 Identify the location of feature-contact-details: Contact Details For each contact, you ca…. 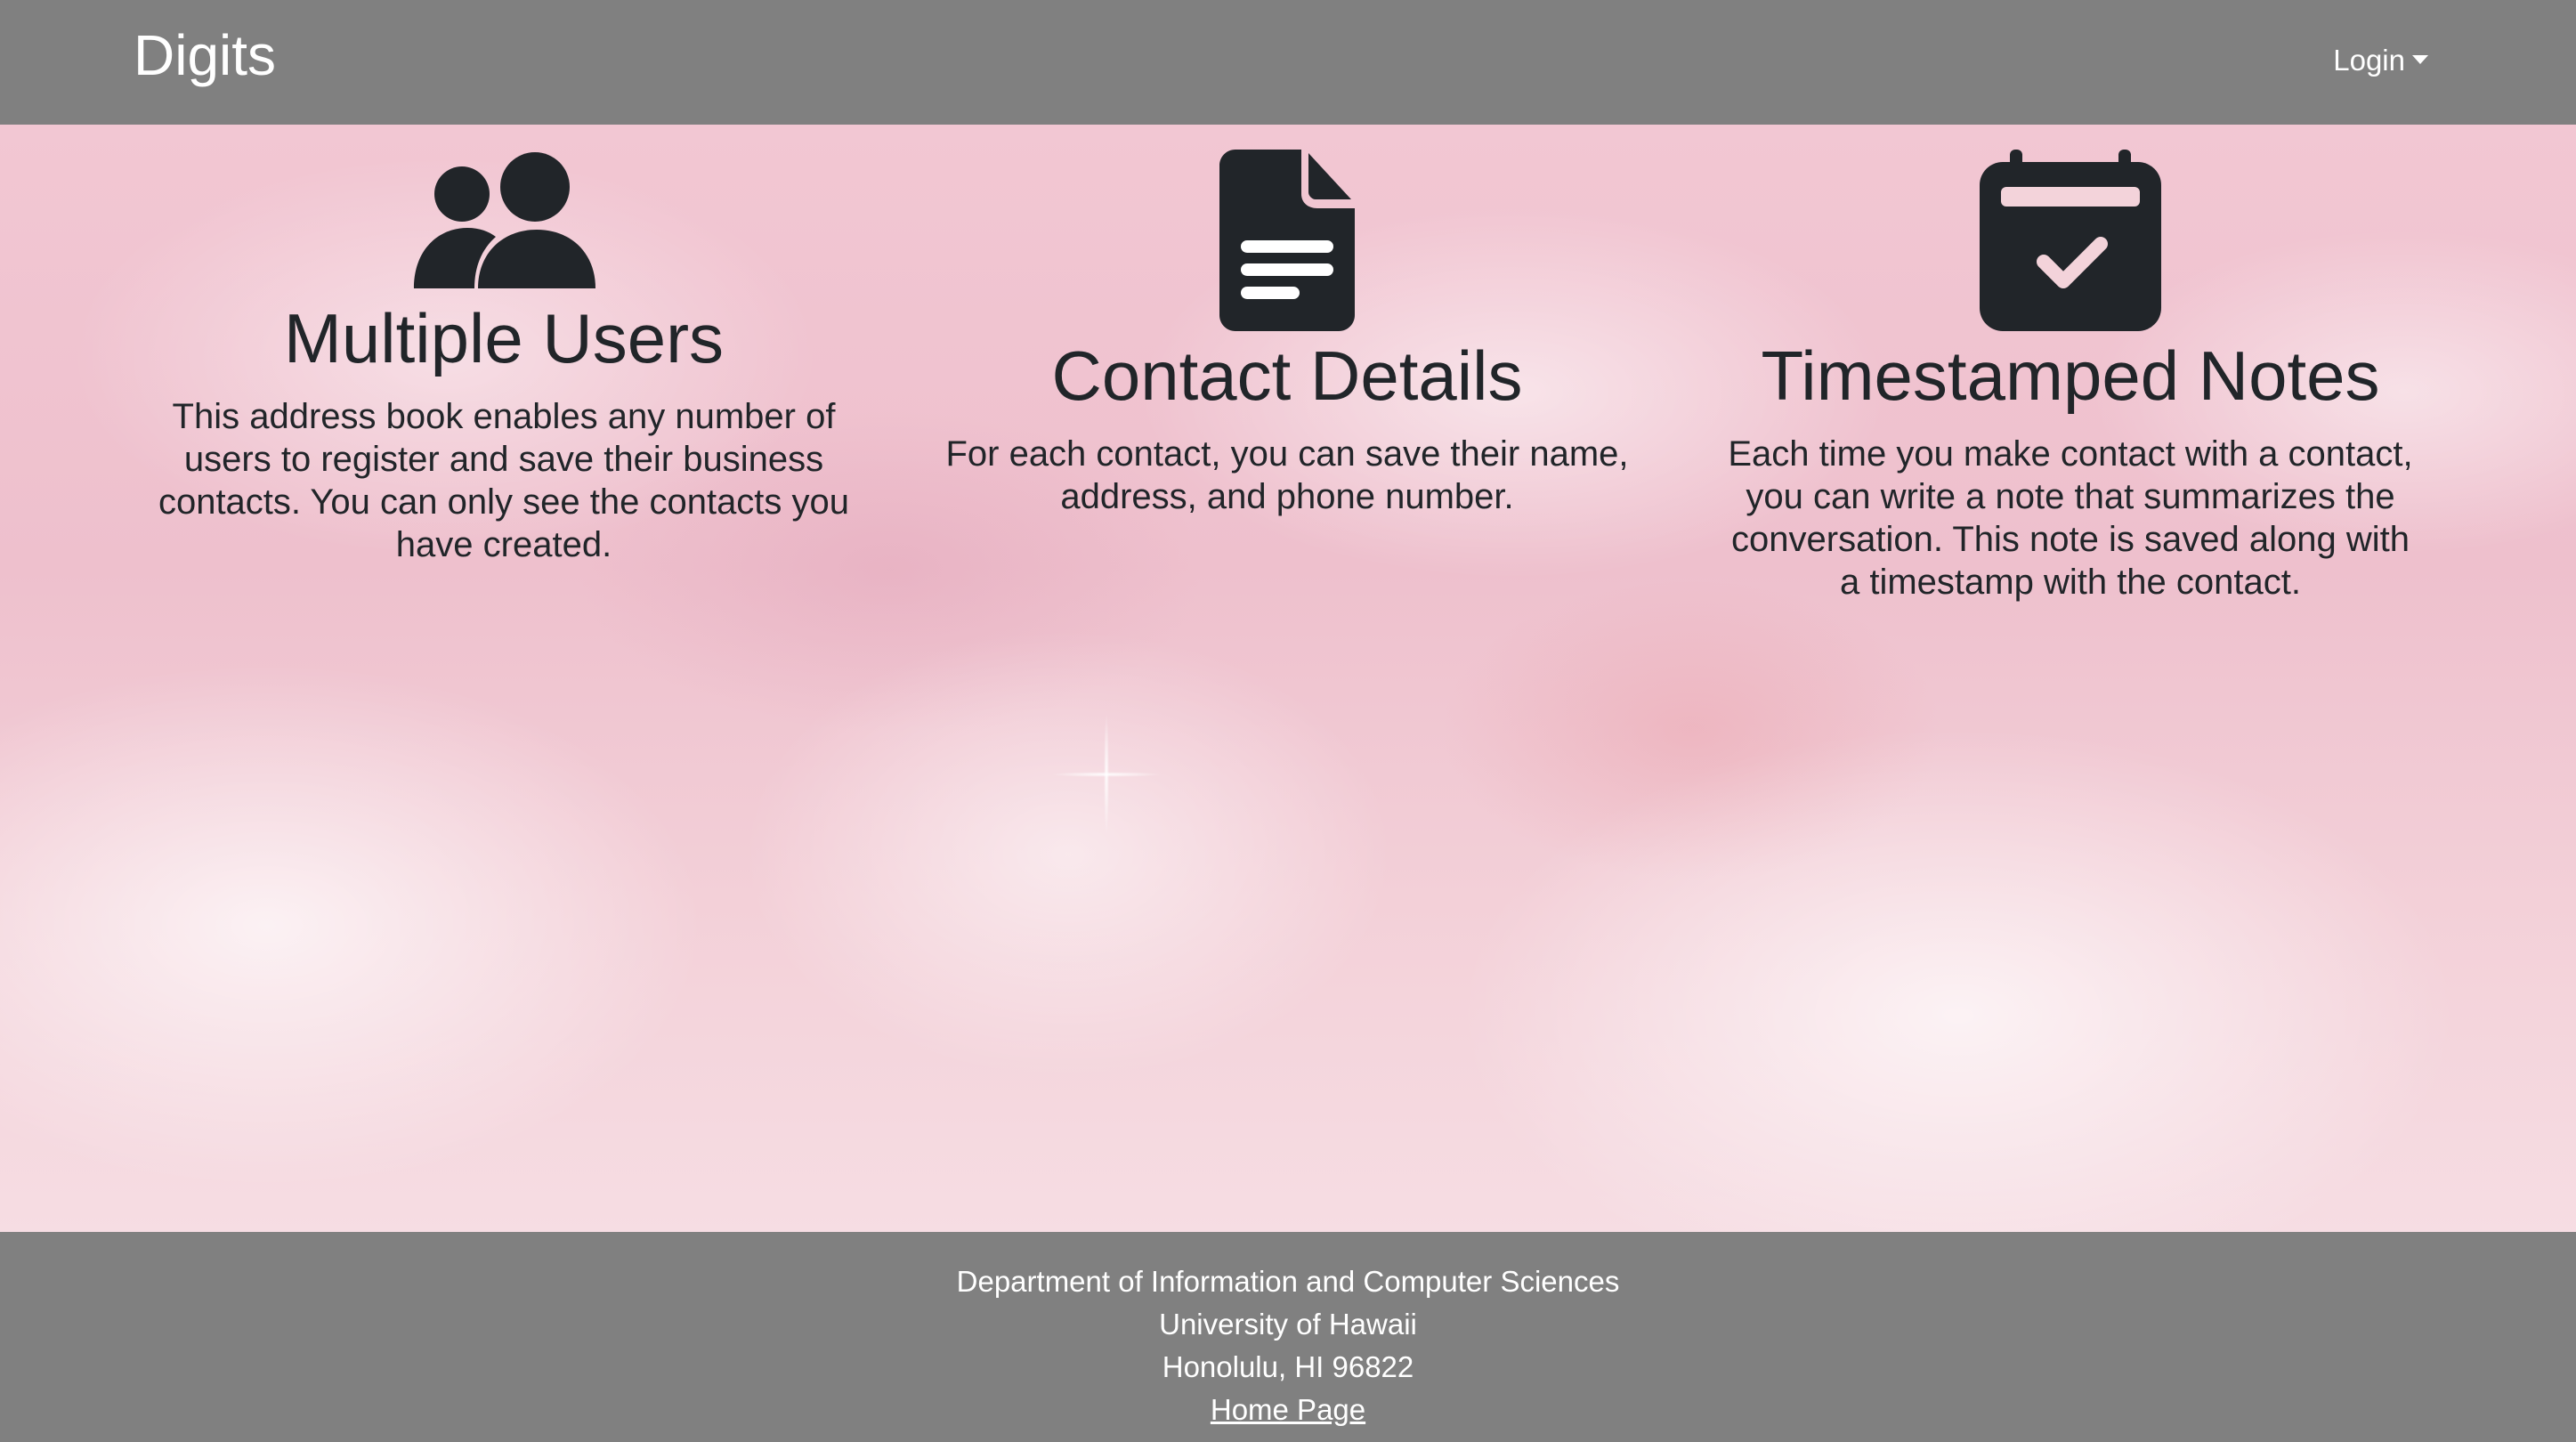
(1288, 334).